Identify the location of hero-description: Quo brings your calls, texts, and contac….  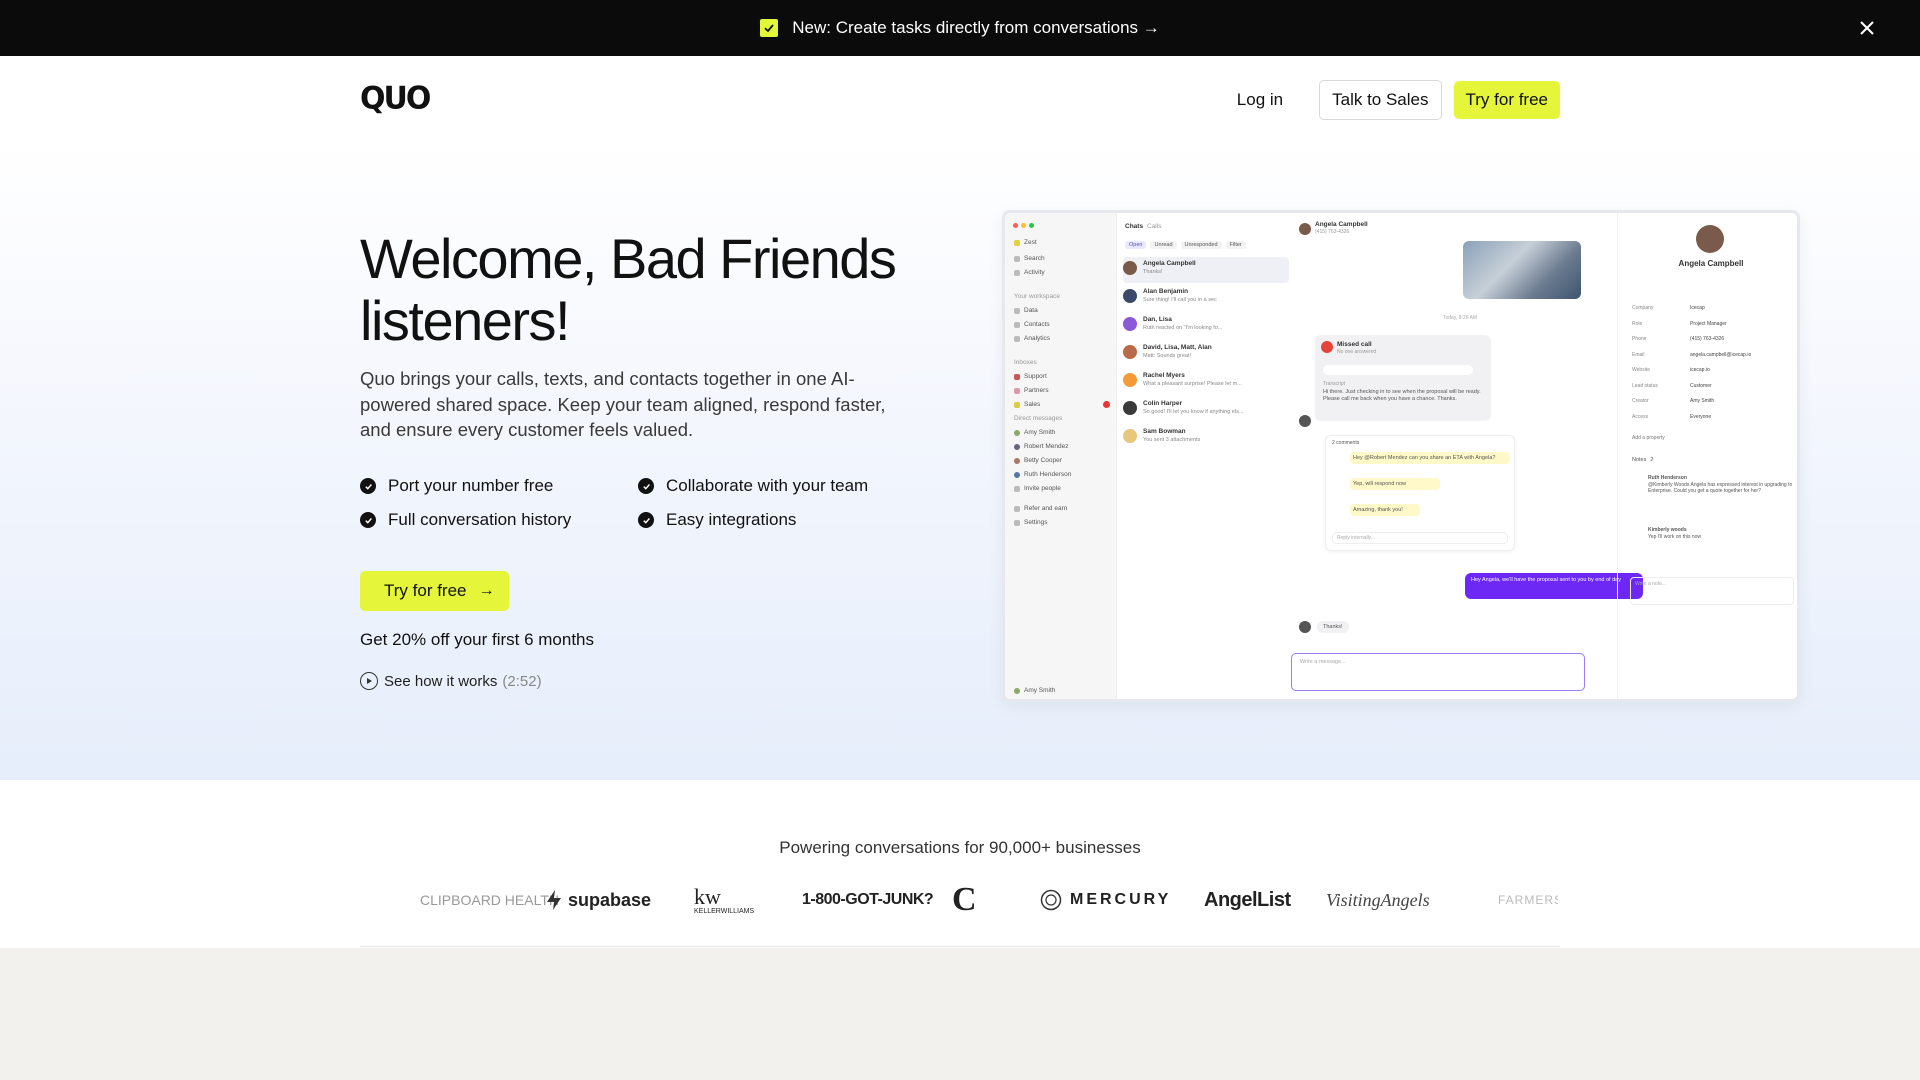
(623, 404).